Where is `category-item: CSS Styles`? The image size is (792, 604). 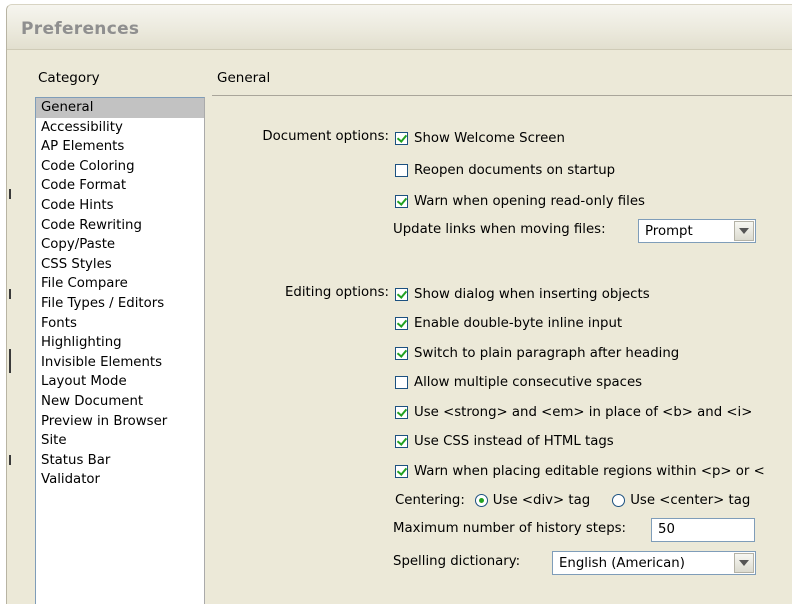
category-item: CSS Styles is located at coordinates (120, 265).